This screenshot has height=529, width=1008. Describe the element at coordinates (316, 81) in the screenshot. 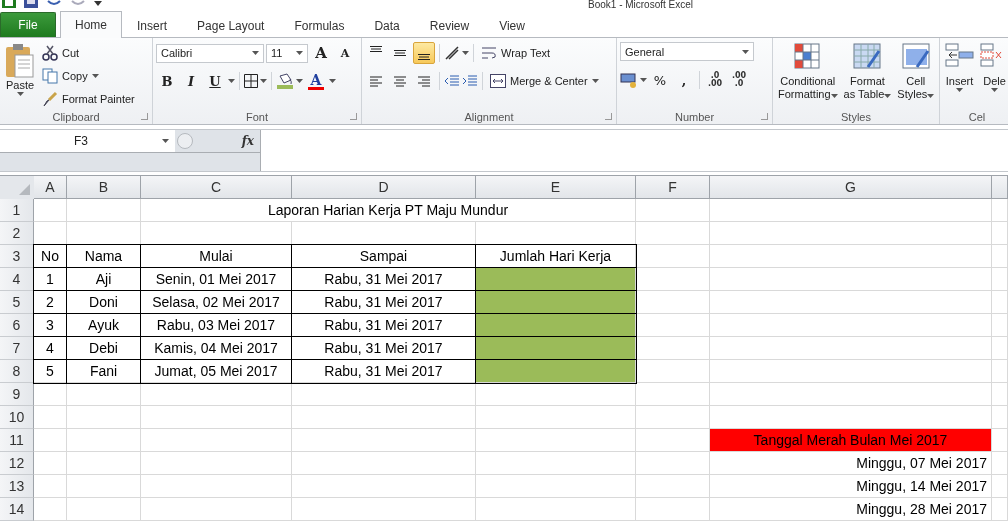

I see `font-color-button: A` at that location.